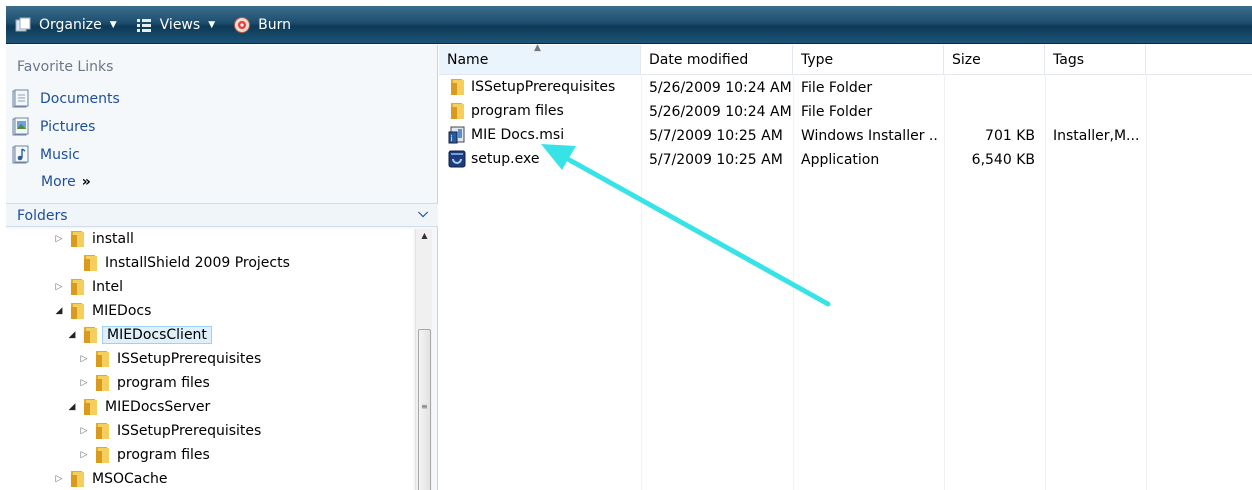 The height and width of the screenshot is (490, 1252). Describe the element at coordinates (1095, 59) in the screenshot. I see `column-header-tags: Tags` at that location.